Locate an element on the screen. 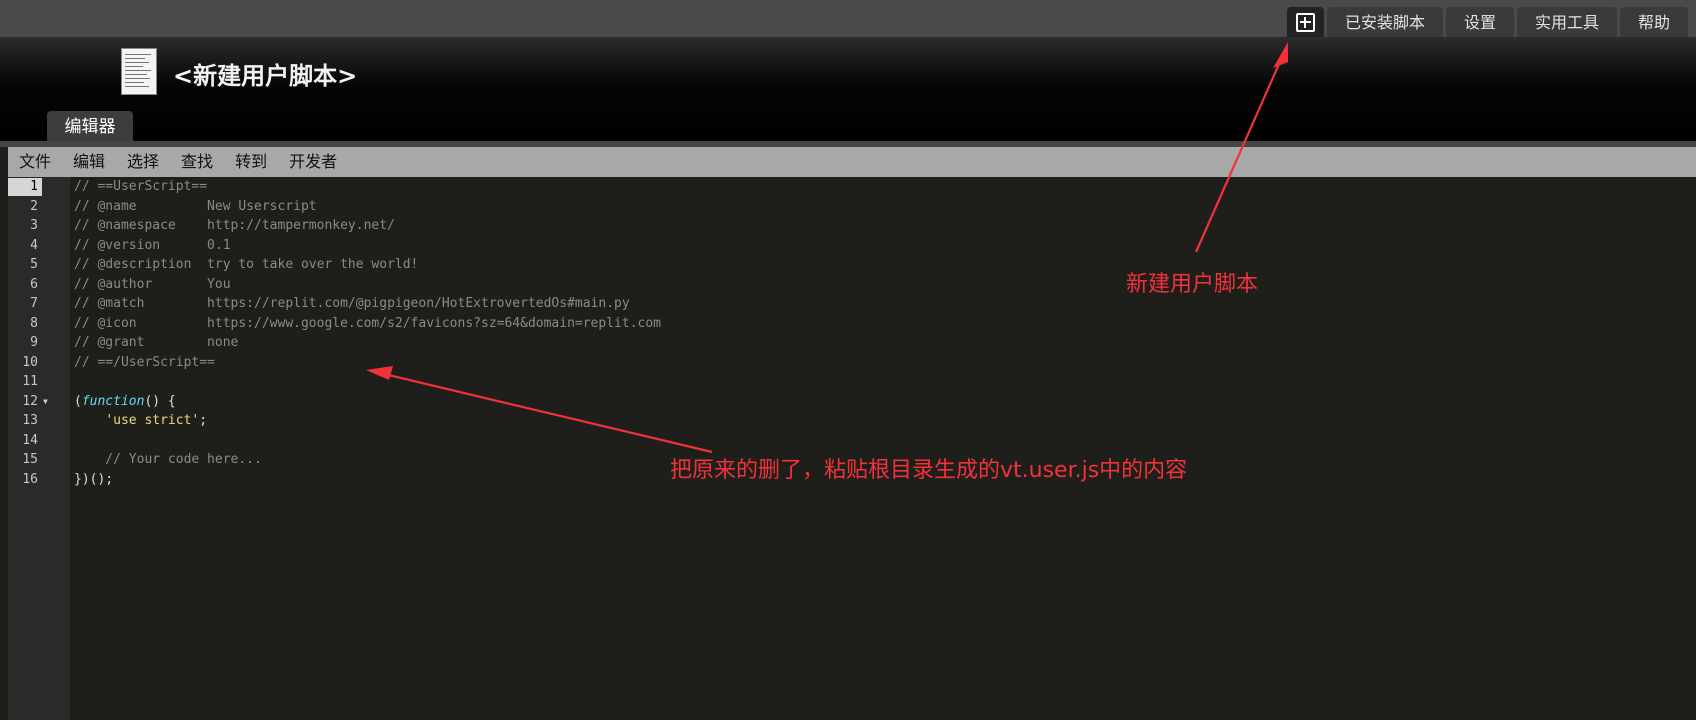 The height and width of the screenshot is (720, 1696). arrowhead-new-button is located at coordinates (1280, 55).